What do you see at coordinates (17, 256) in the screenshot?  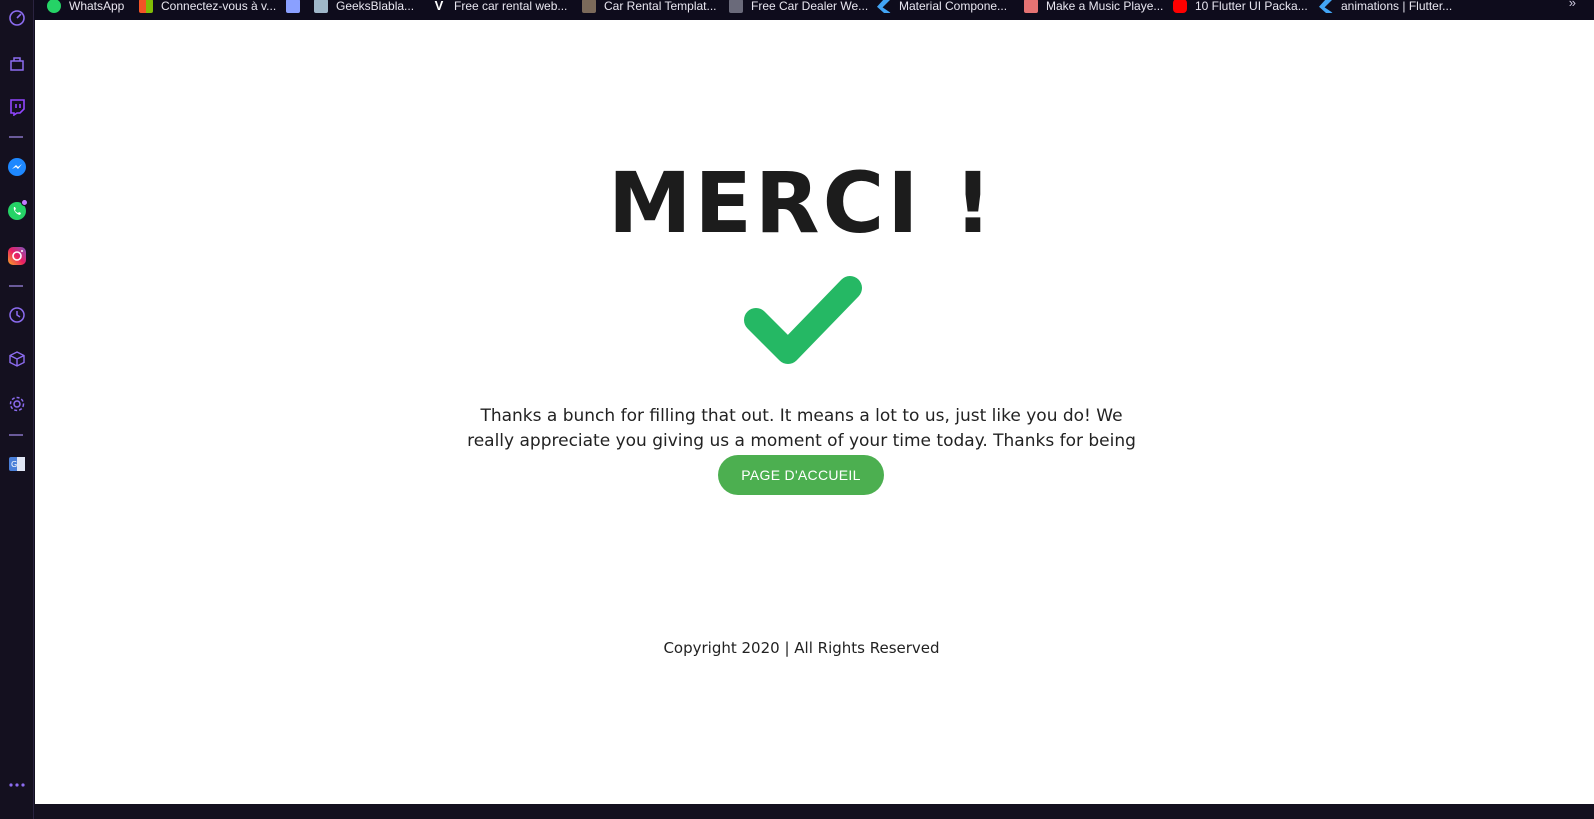 I see `instagram-icon` at bounding box center [17, 256].